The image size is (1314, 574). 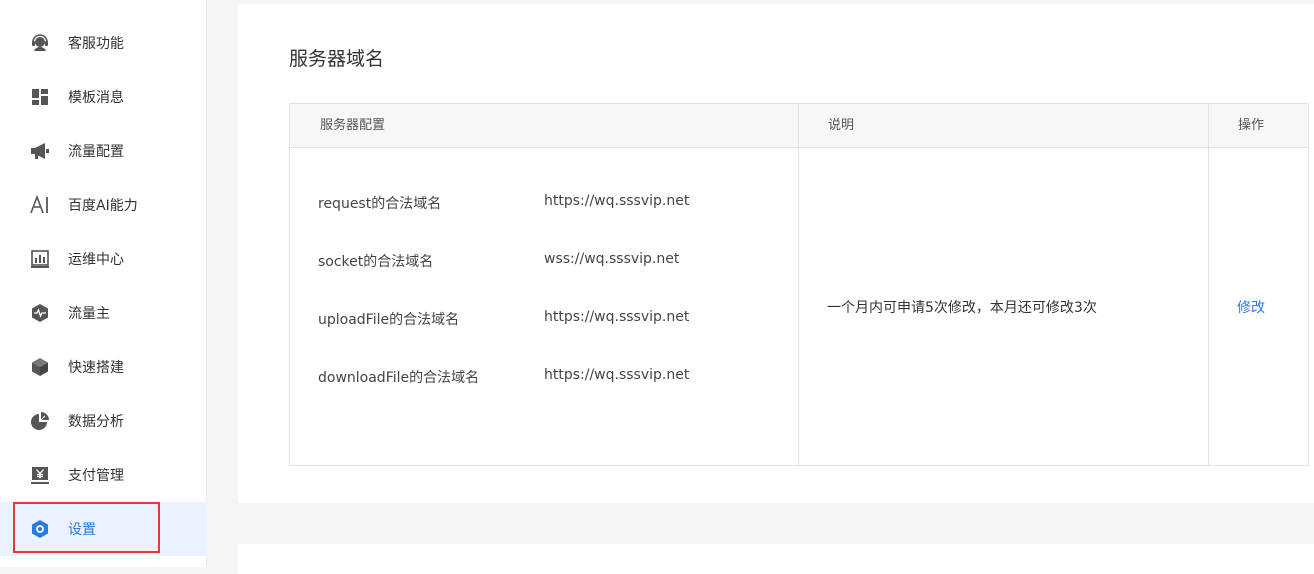 What do you see at coordinates (617, 375) in the screenshot?
I see `domain-value-downloadfile: https://wq.sssvip.net` at bounding box center [617, 375].